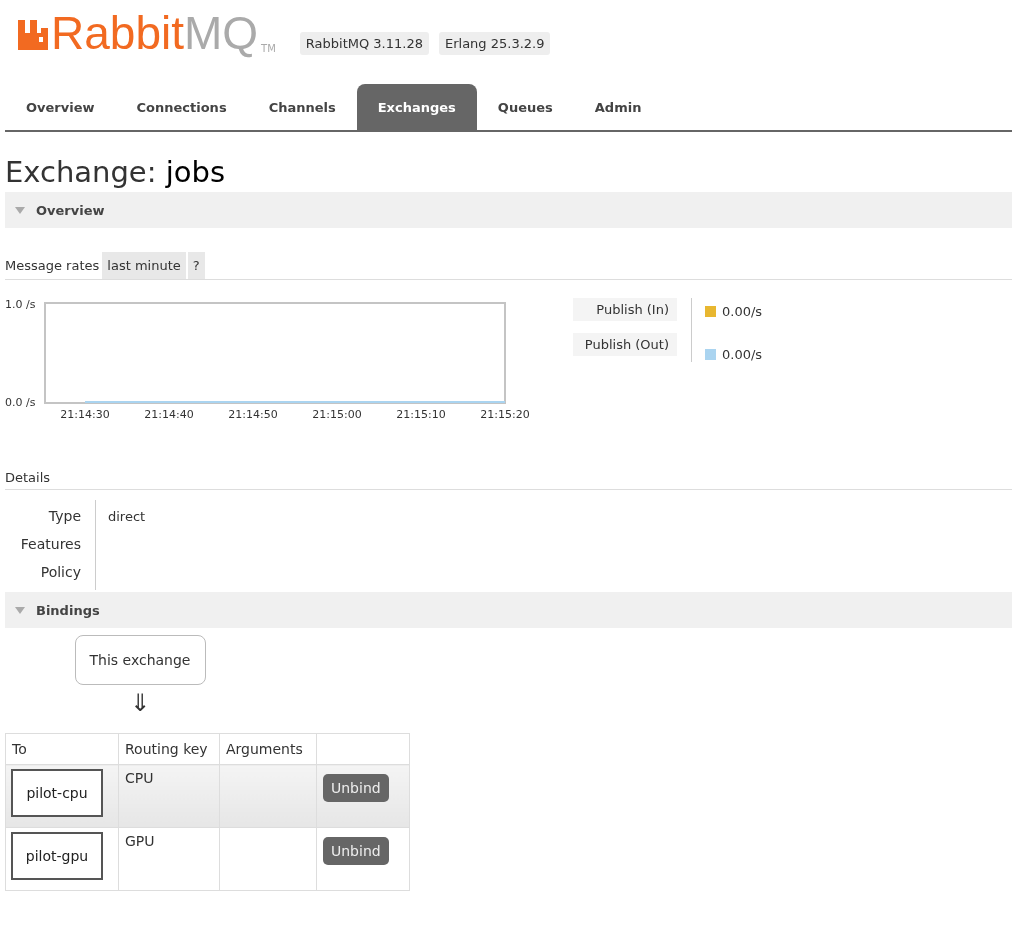 This screenshot has width=1017, height=930. I want to click on column-header: To, so click(62, 749).